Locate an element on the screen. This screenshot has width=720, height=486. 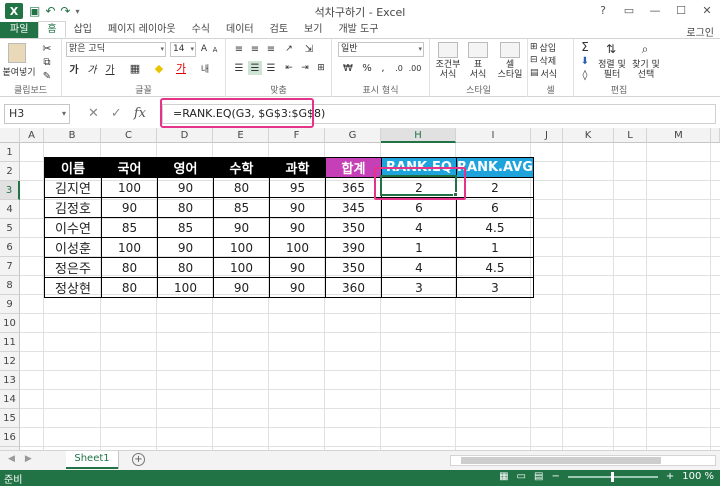
percent-icon: % is located at coordinates (367, 68).